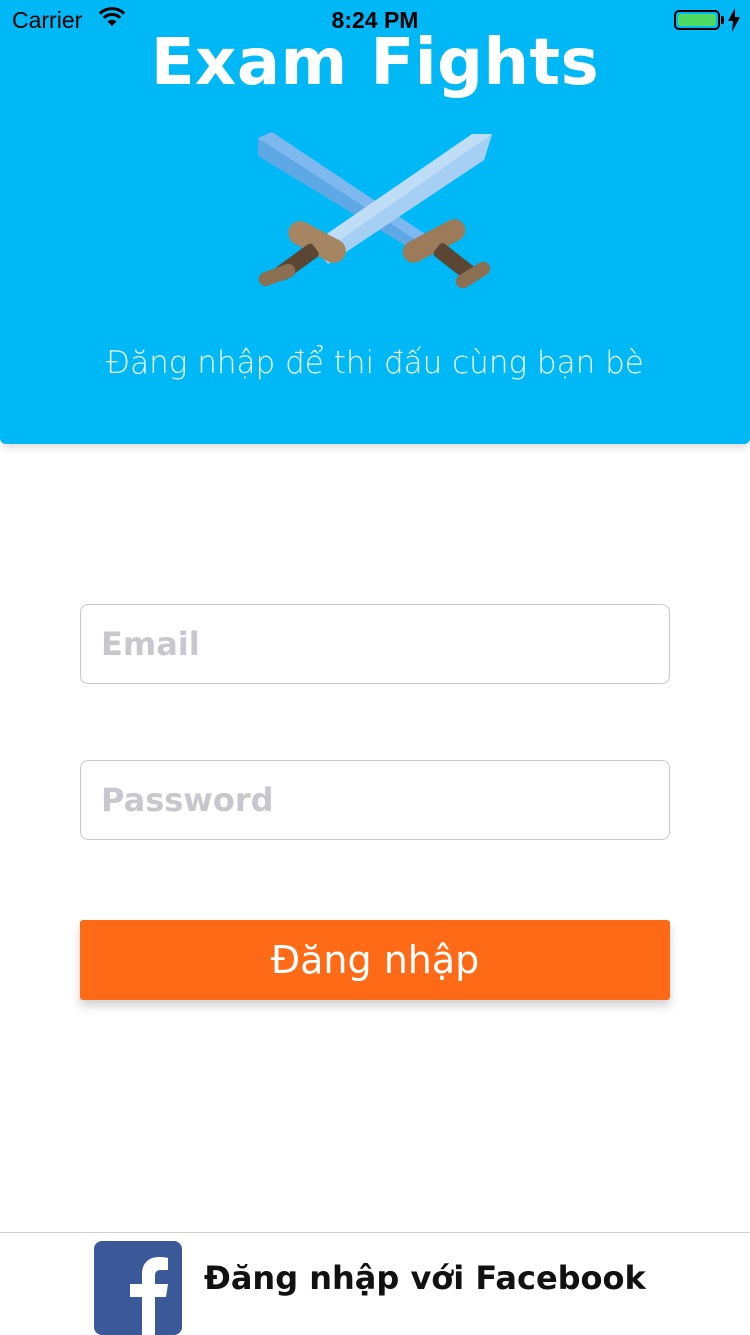 The width and height of the screenshot is (750, 1335). I want to click on facebook-logo-icon, so click(138, 1288).